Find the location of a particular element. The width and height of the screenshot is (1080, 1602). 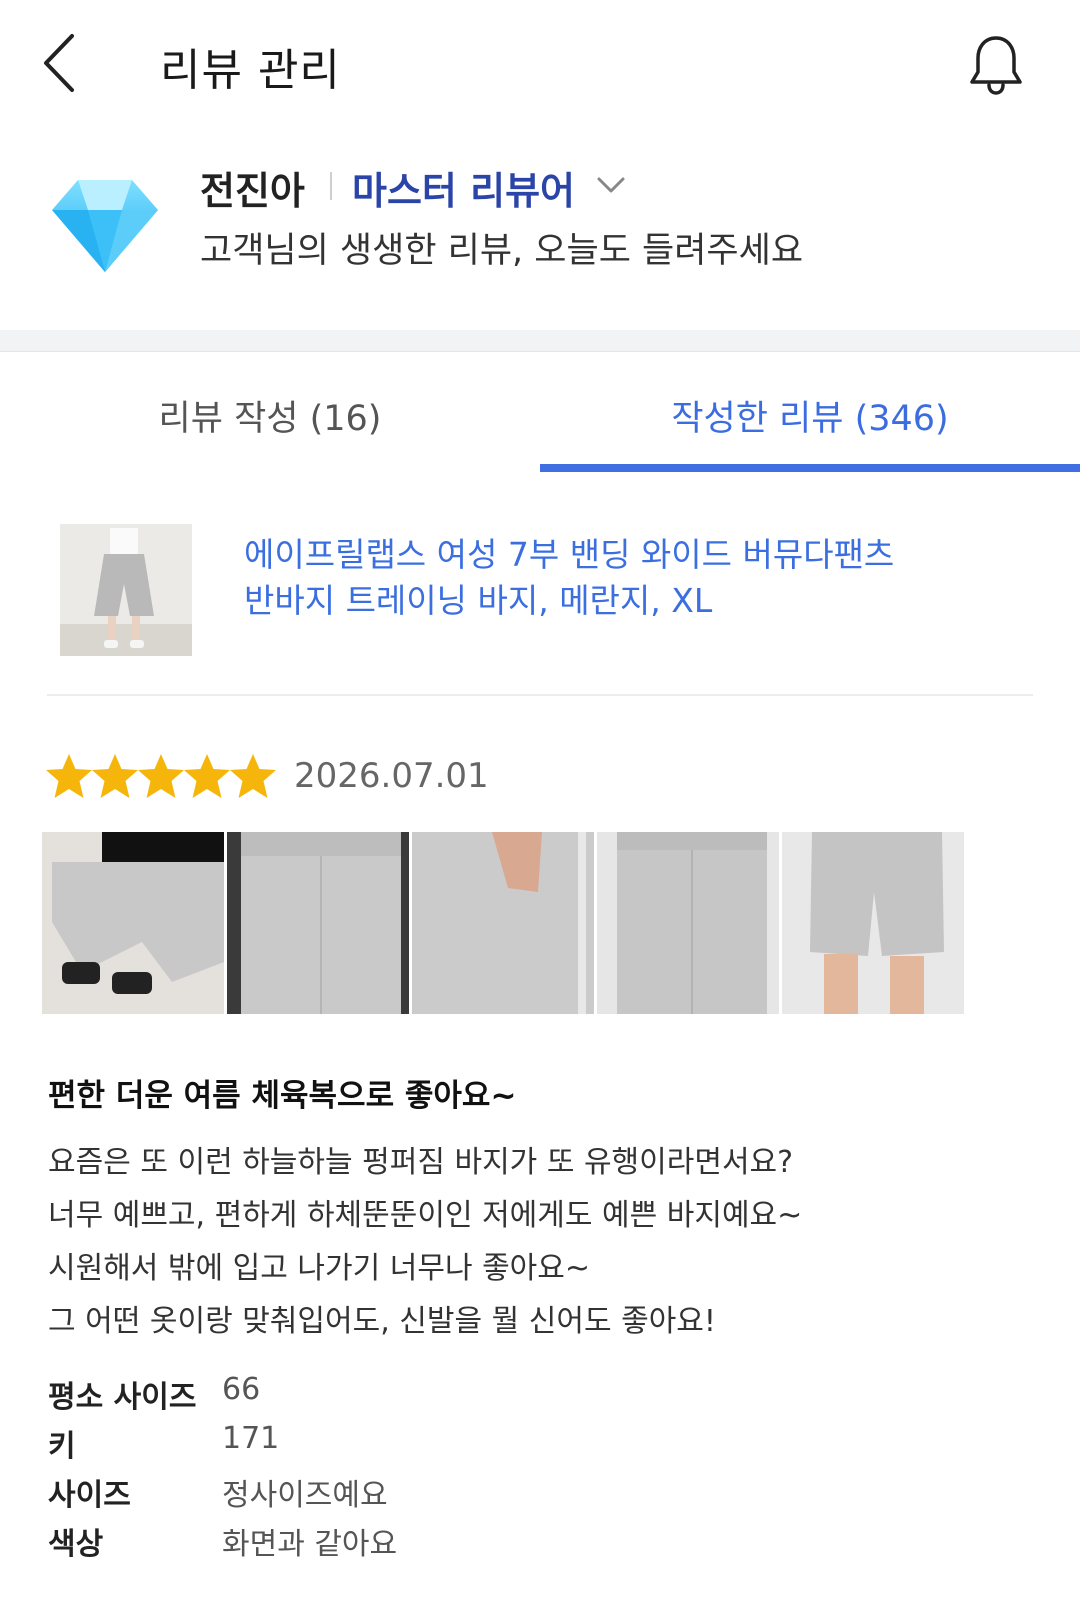

detail-label: 사이즈 is located at coordinates (89, 1495).